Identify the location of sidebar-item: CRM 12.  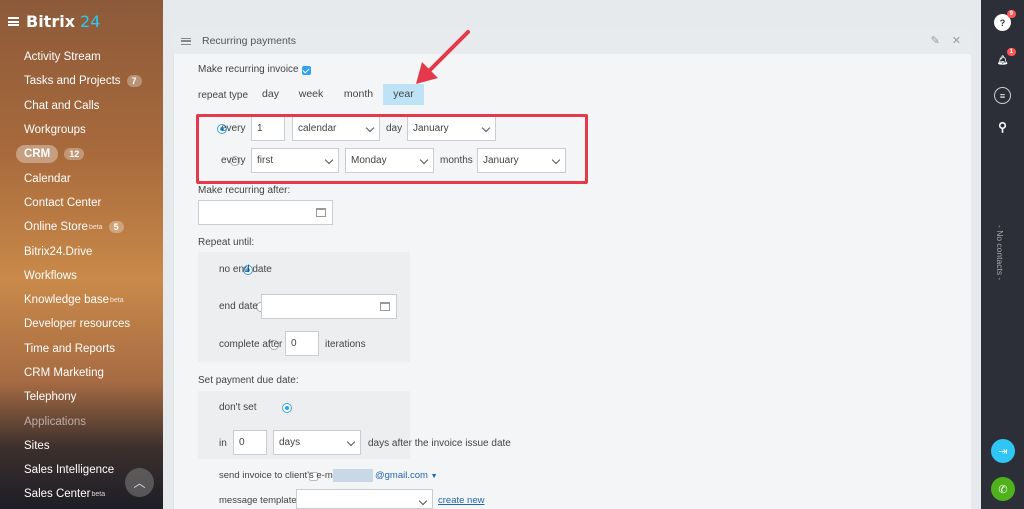
(81, 154).